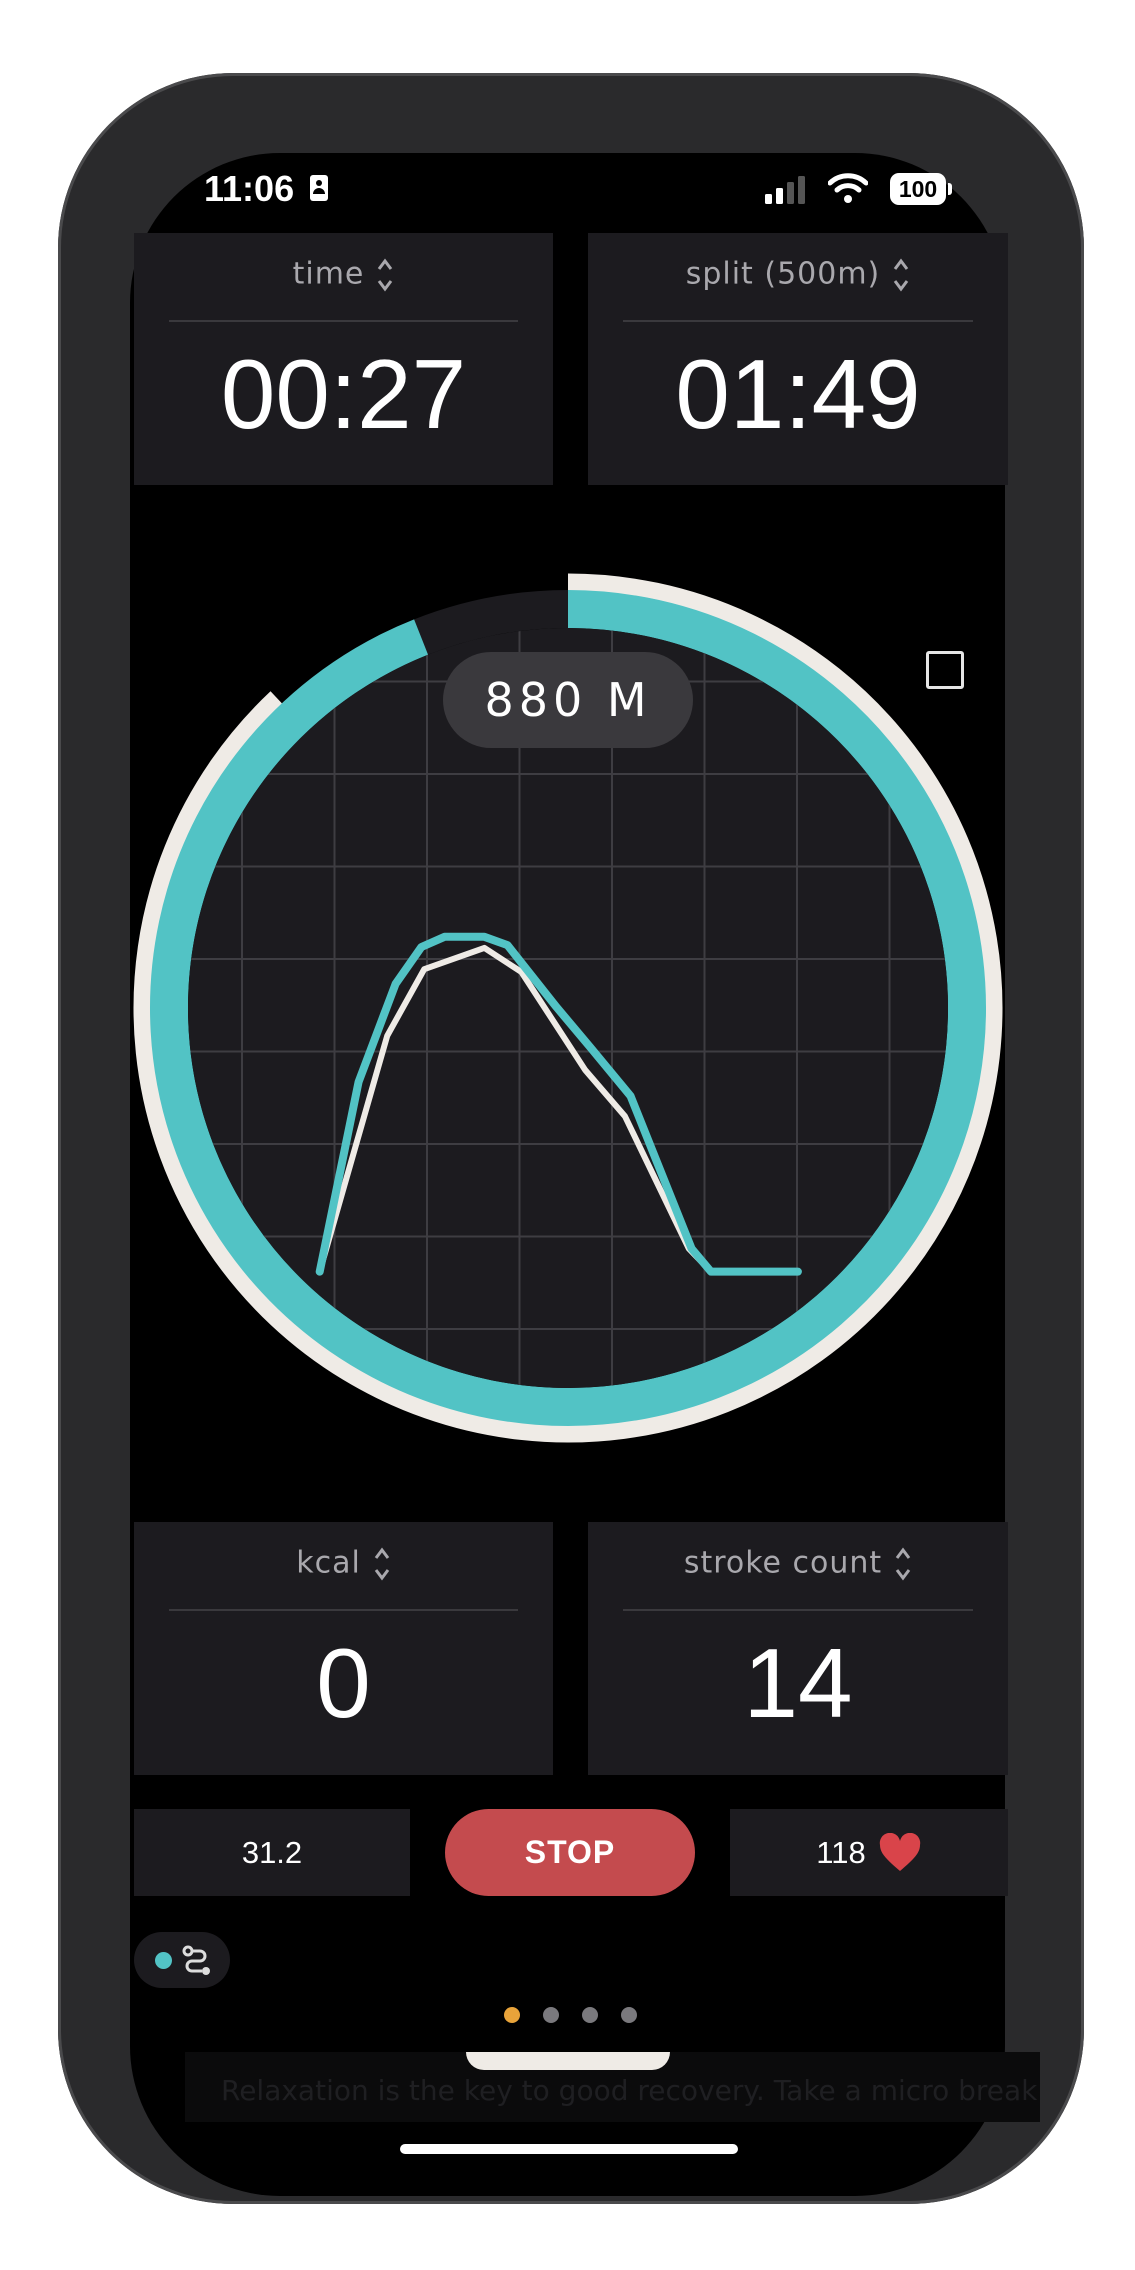 The width and height of the screenshot is (1135, 2270). Describe the element at coordinates (568, 700) in the screenshot. I see `distance-badge: 880 M` at that location.